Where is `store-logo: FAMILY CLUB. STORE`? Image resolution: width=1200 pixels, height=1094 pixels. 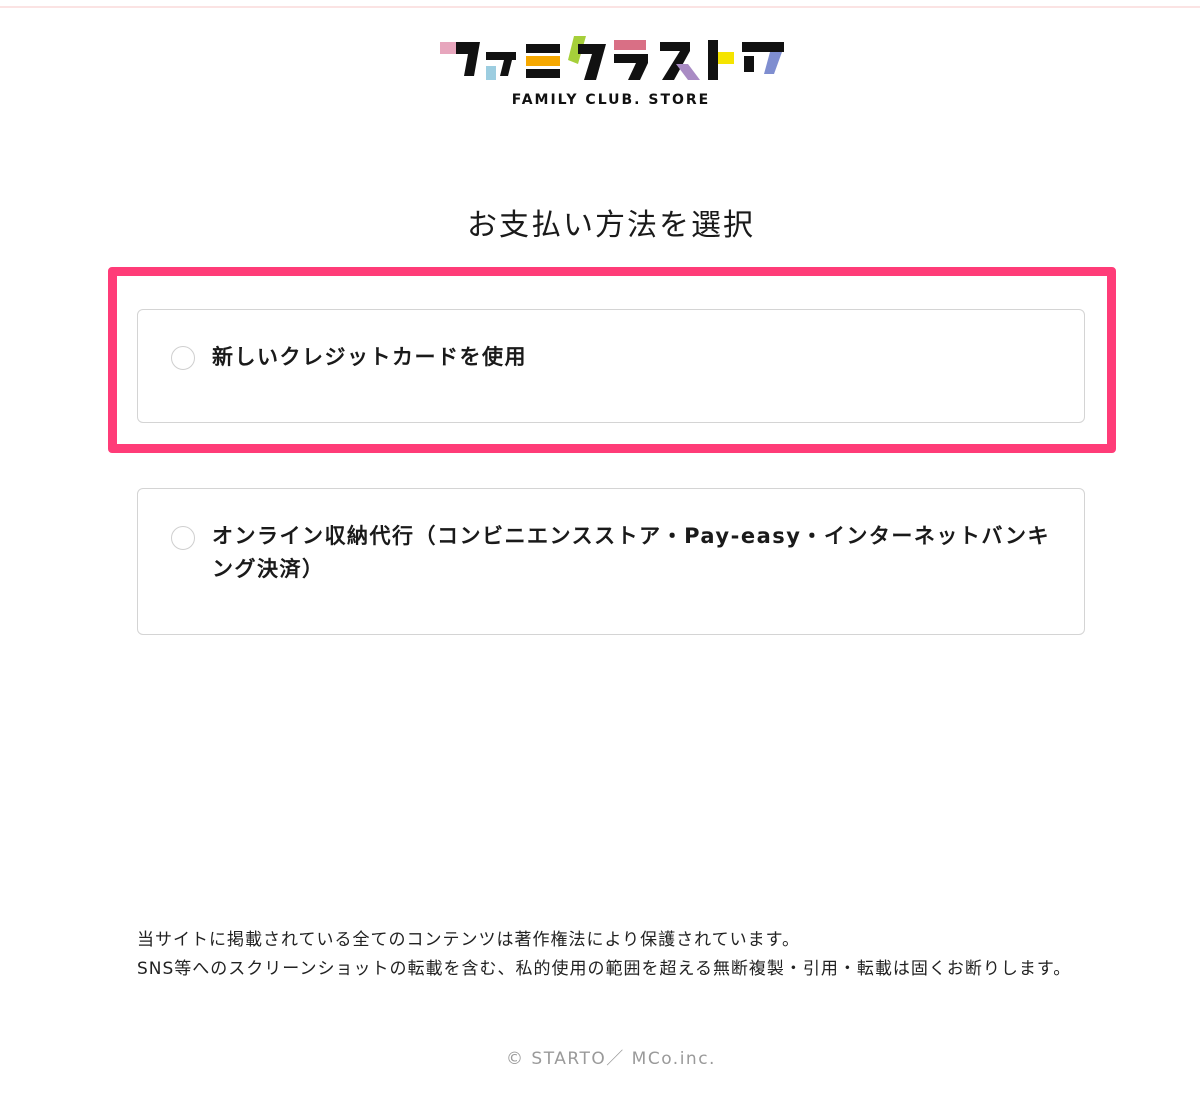
store-logo: FAMILY CLUB. STORE is located at coordinates (613, 74).